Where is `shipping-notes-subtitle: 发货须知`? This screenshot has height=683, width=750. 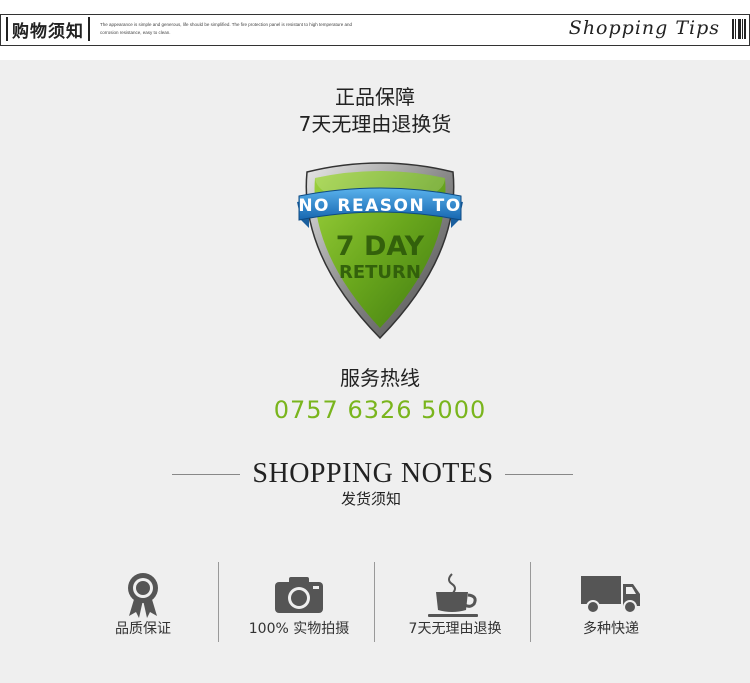 shipping-notes-subtitle: 发货须知 is located at coordinates (370, 499).